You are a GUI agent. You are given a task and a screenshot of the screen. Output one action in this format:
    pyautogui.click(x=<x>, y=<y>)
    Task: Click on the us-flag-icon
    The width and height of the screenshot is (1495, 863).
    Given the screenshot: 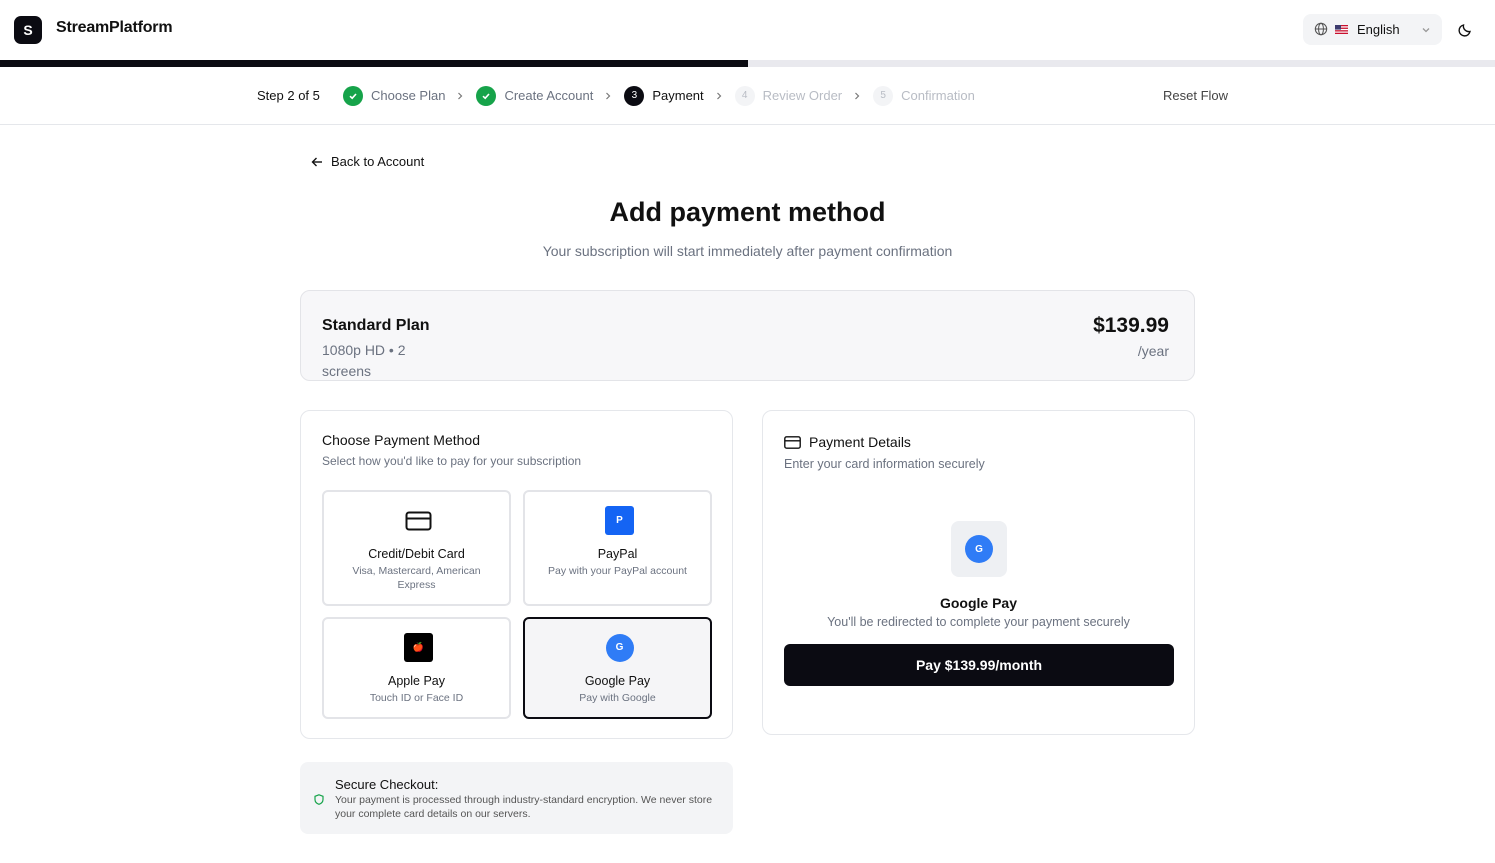 What is the action you would take?
    pyautogui.click(x=1341, y=29)
    